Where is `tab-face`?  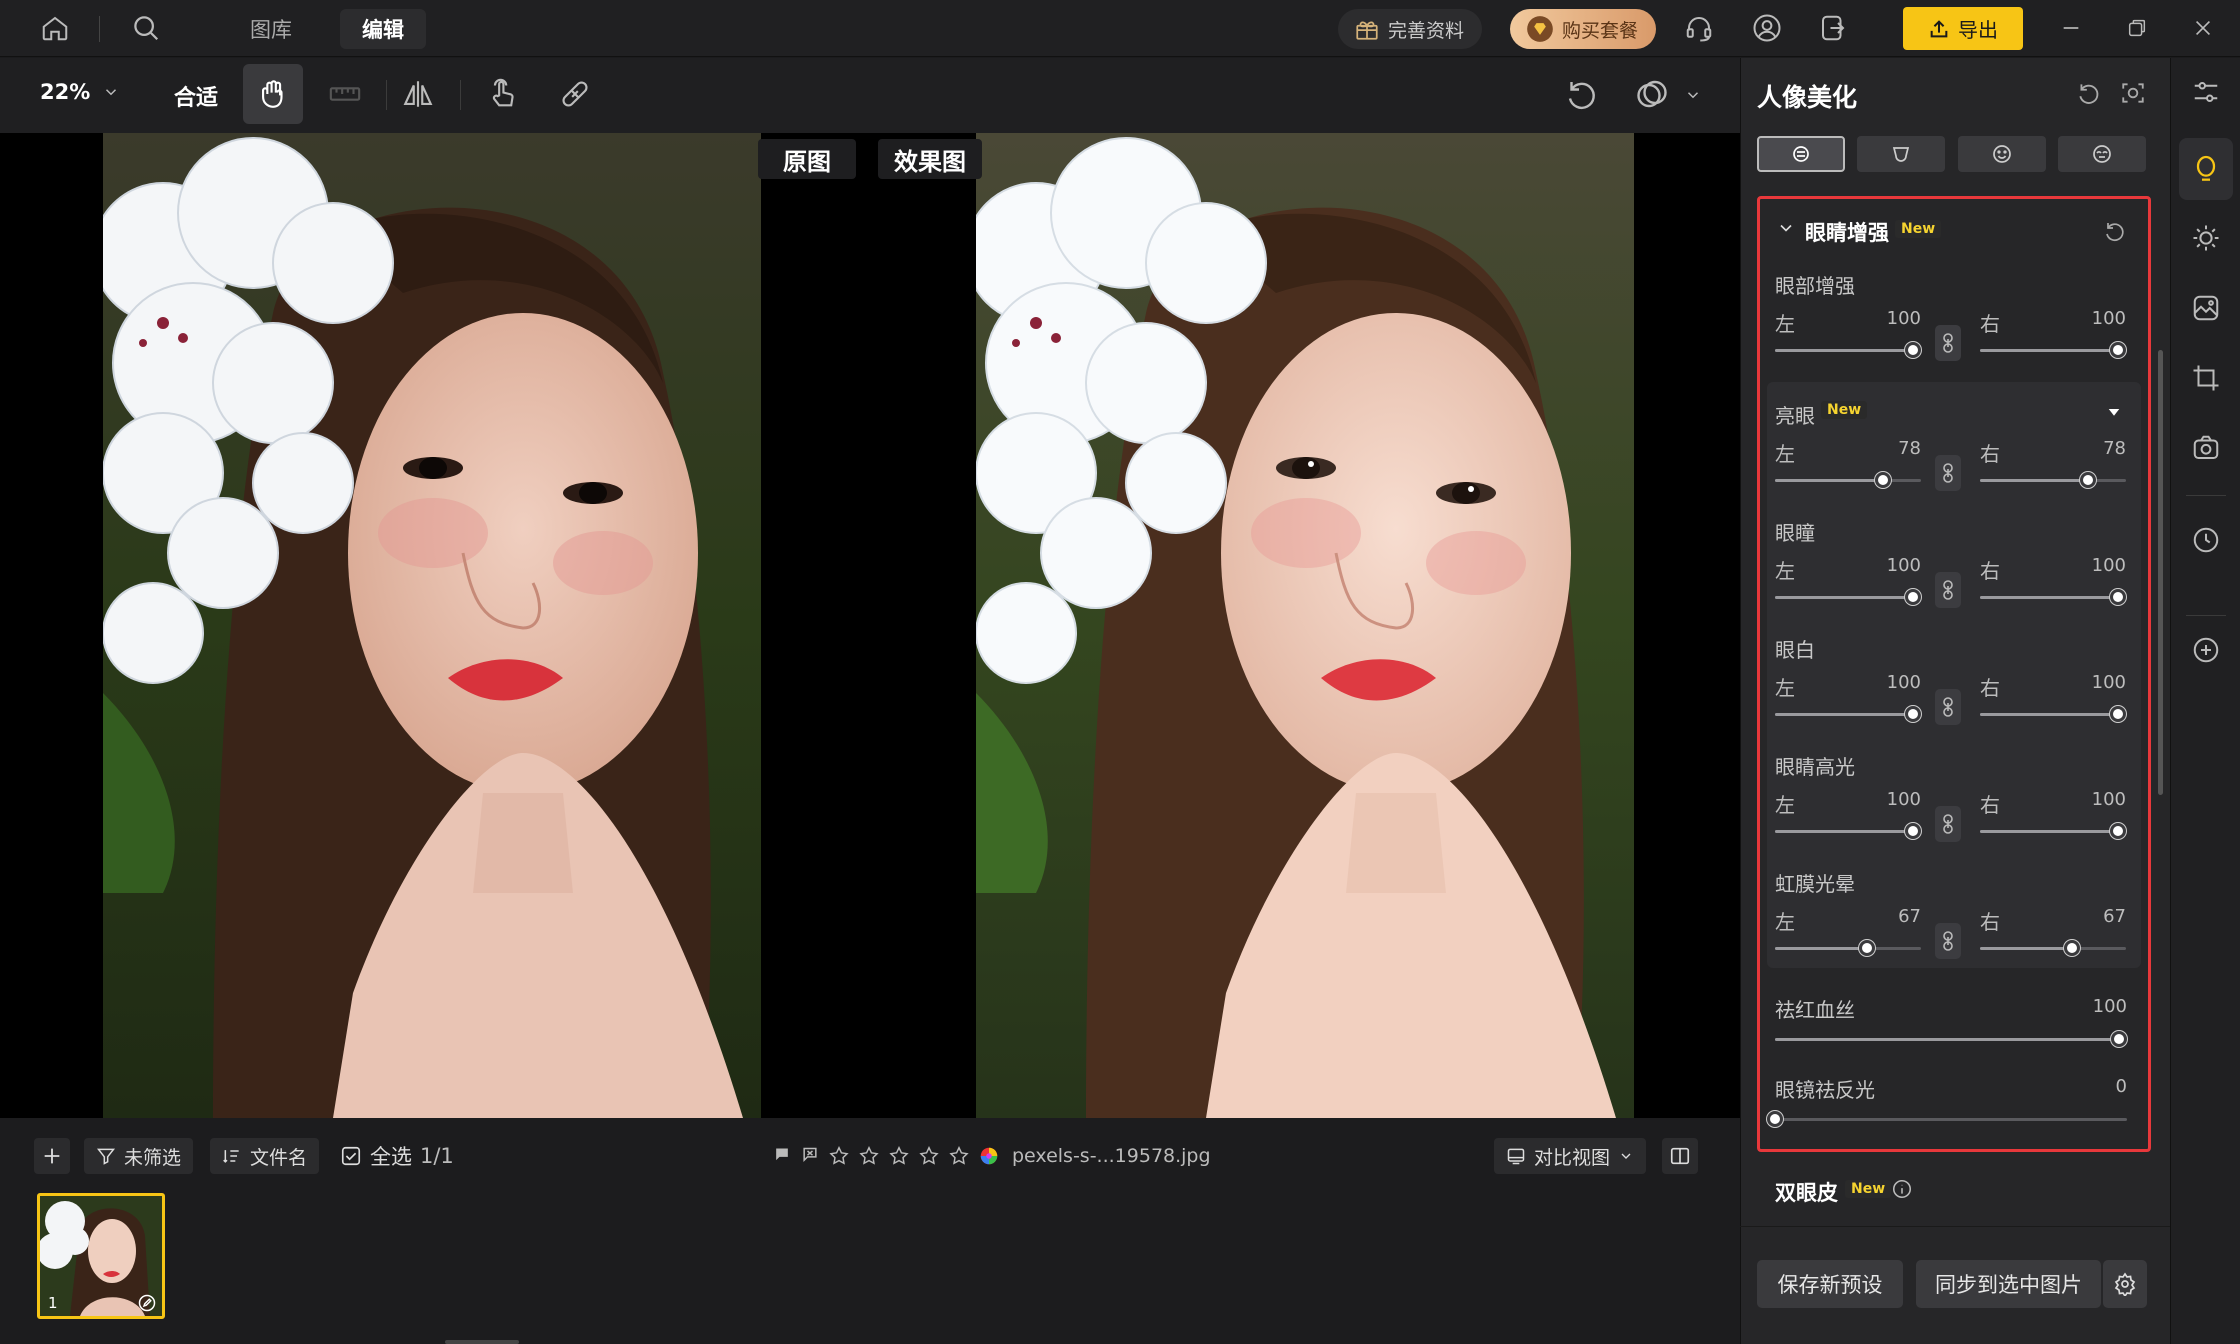 tab-face is located at coordinates (1801, 154).